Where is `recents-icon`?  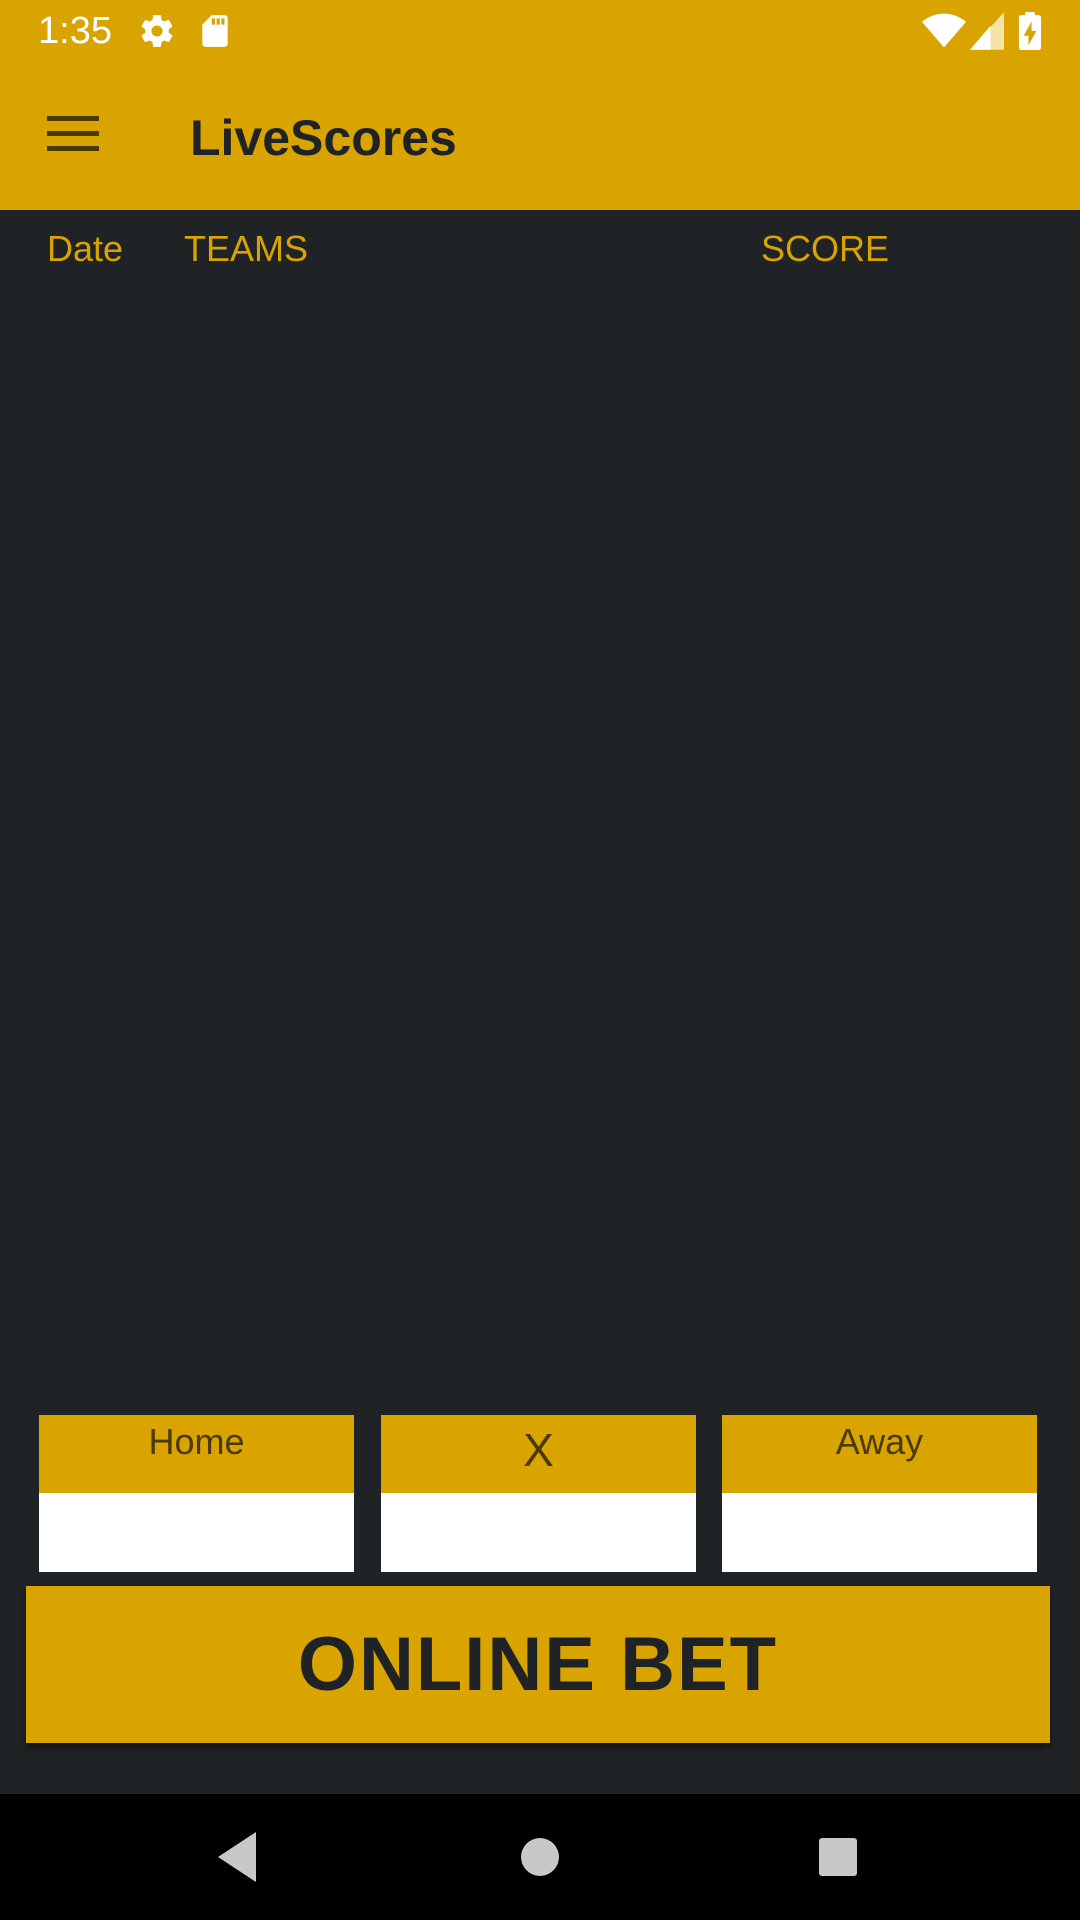
recents-icon is located at coordinates (838, 1857).